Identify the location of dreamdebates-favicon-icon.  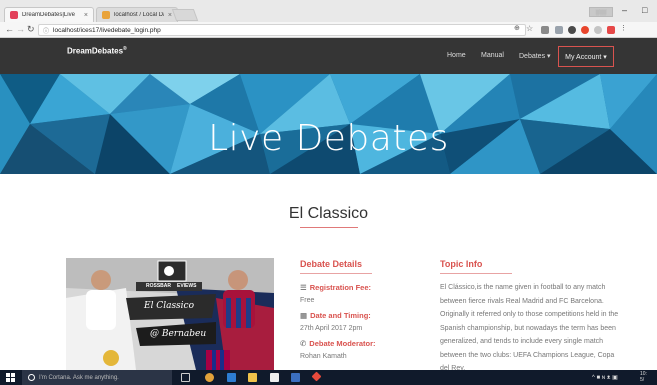
(14, 15).